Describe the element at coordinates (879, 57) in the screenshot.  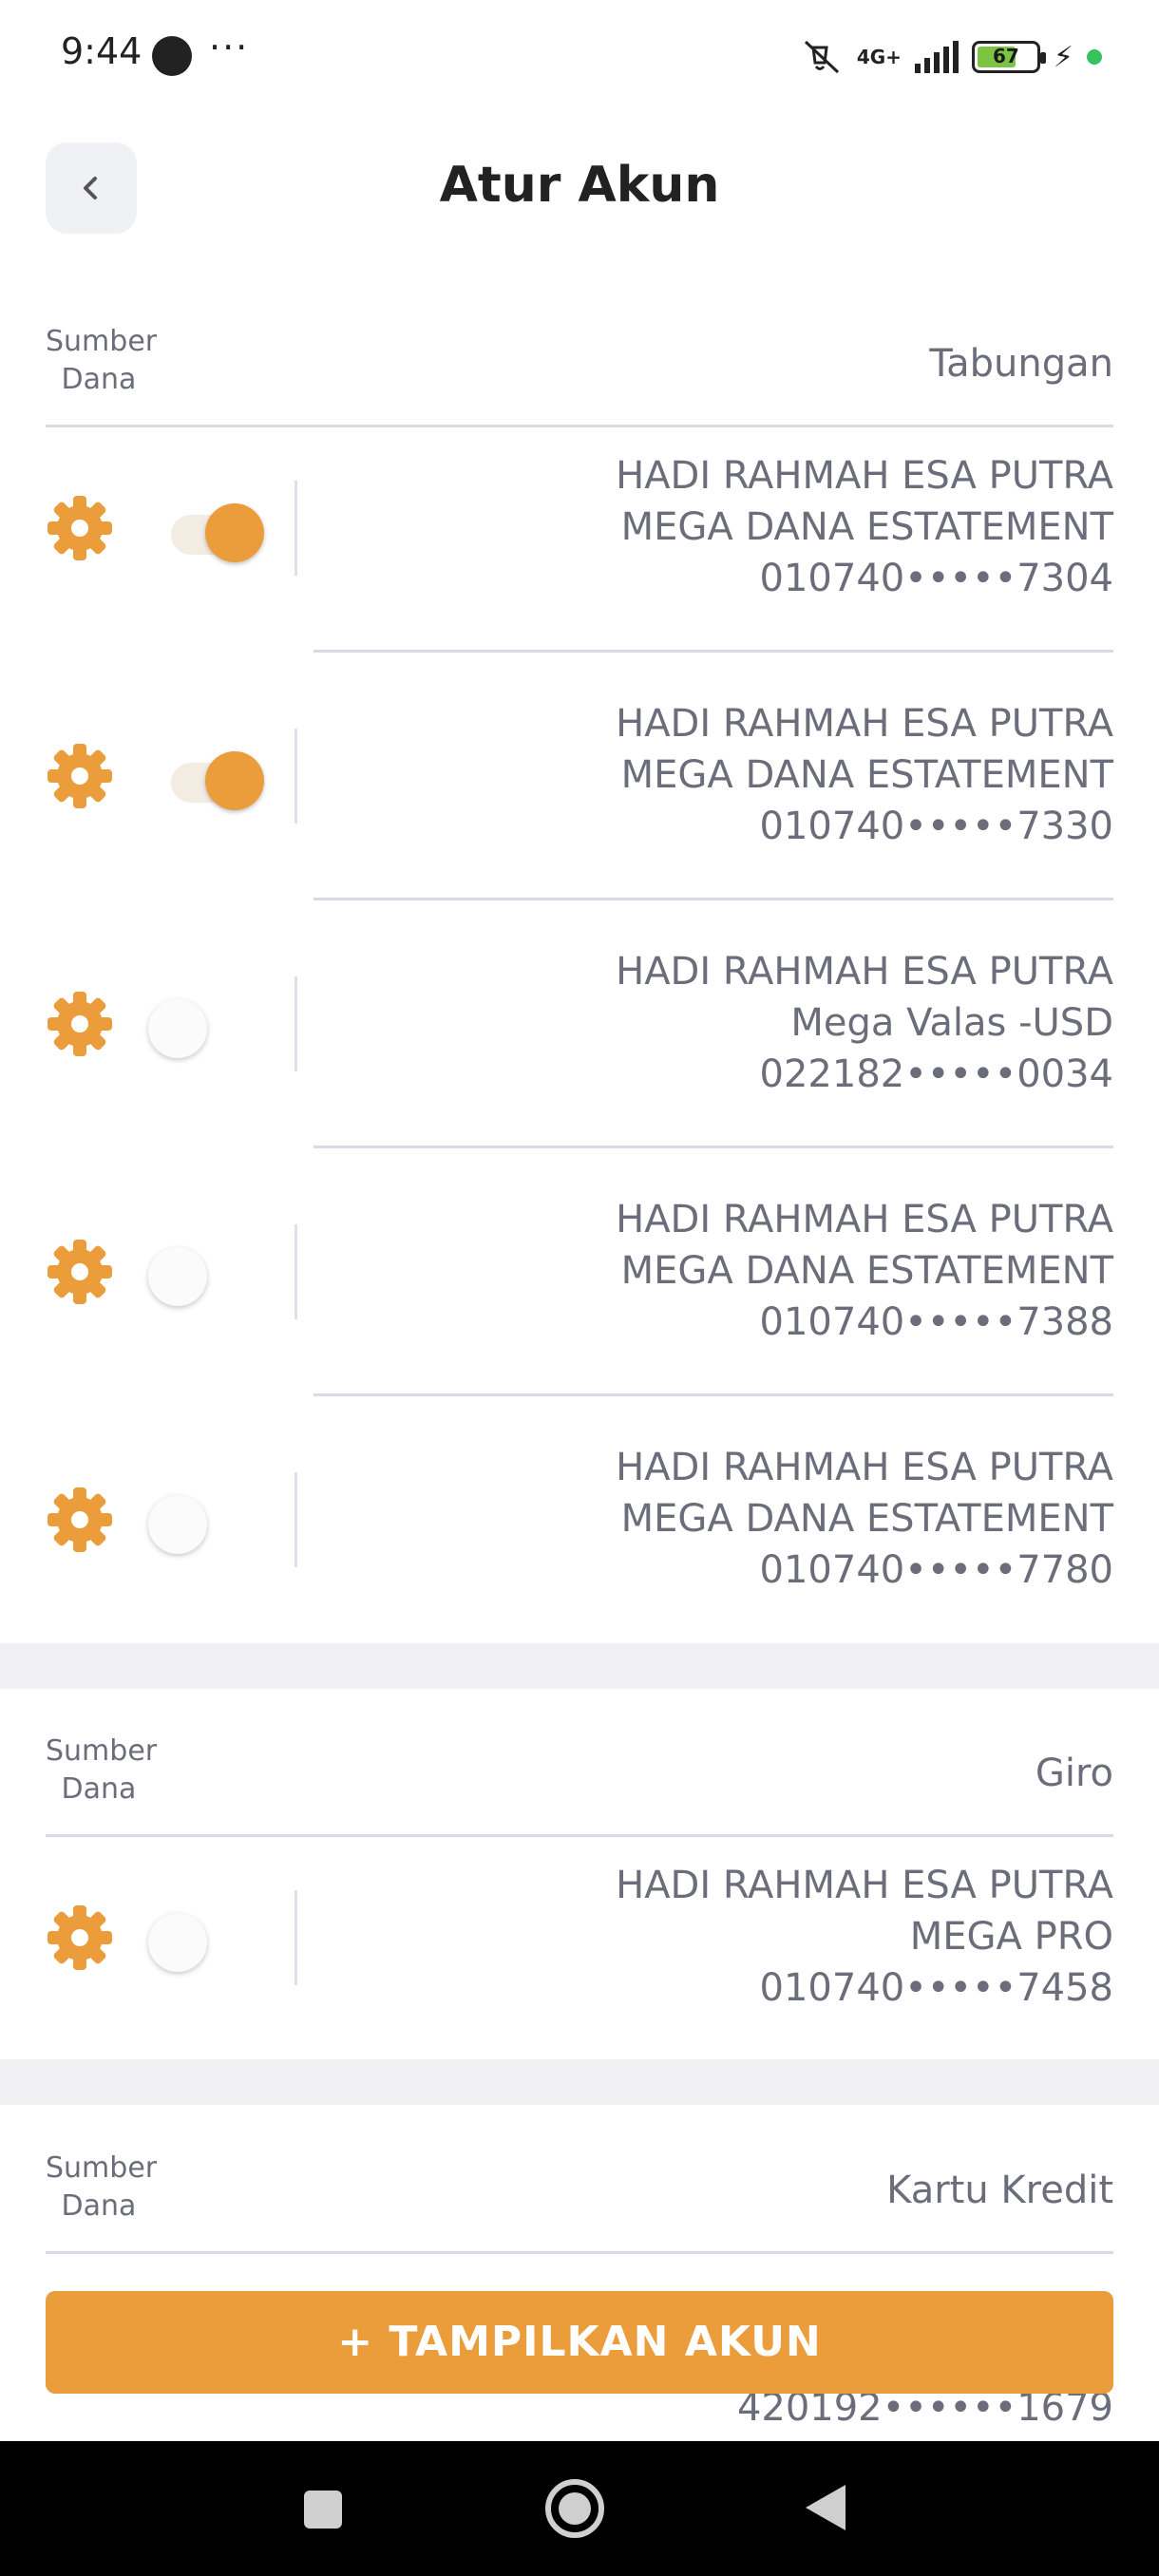
I see `network-type: 4G+` at that location.